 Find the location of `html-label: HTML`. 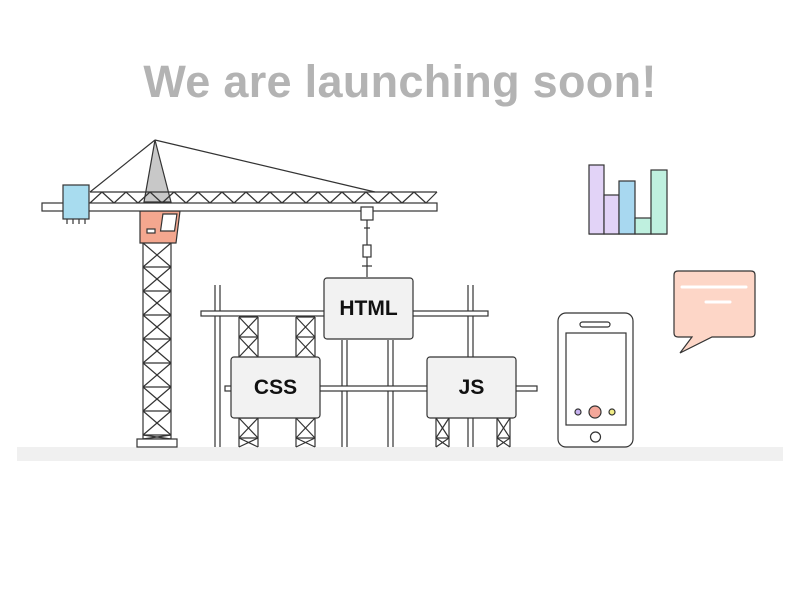

html-label: HTML is located at coordinates (368, 308).